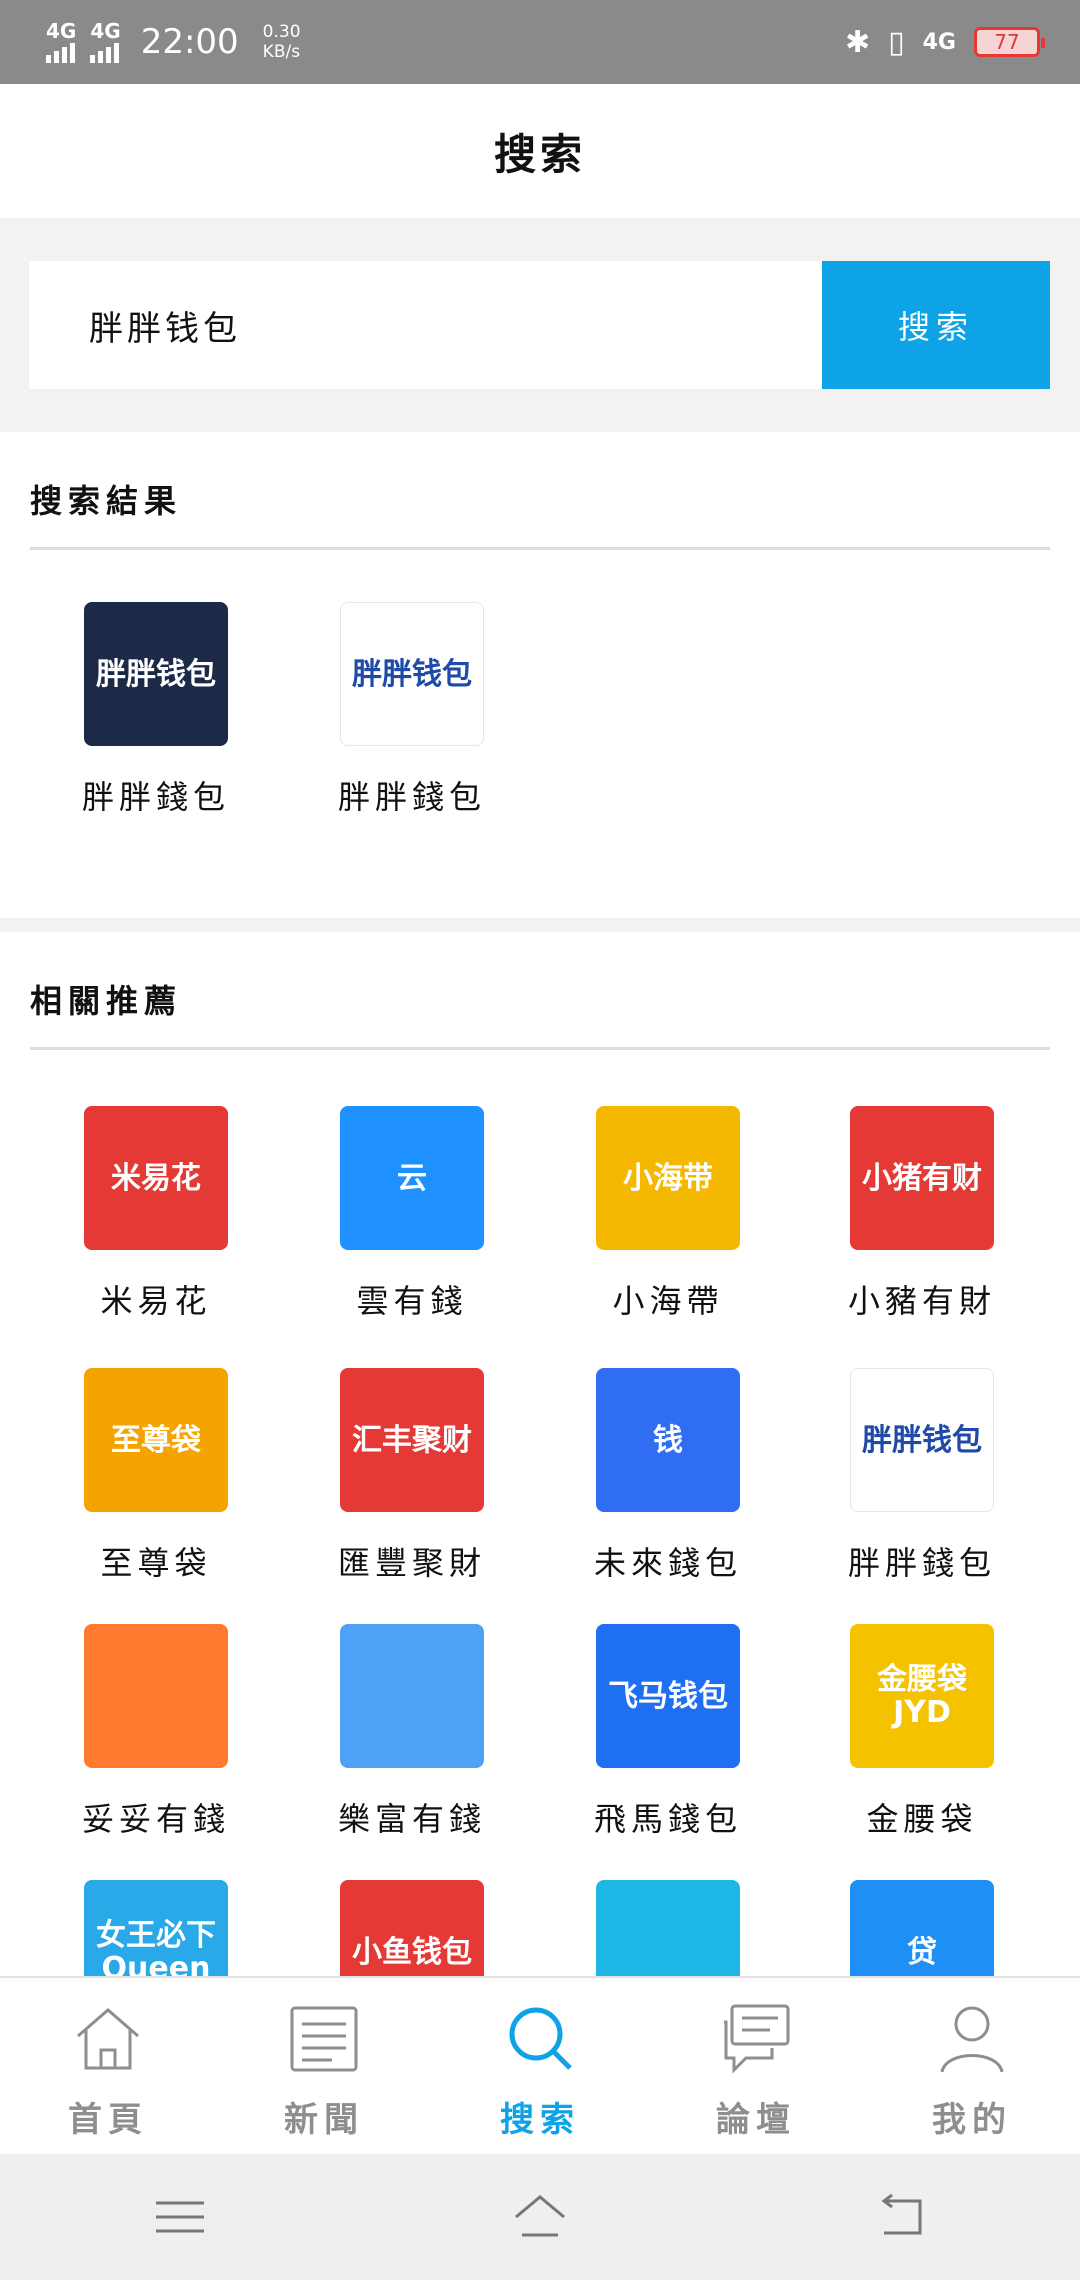 This screenshot has width=1080, height=2280. I want to click on app-item: 金腰袋 JYD 金腰袋, so click(922, 1732).